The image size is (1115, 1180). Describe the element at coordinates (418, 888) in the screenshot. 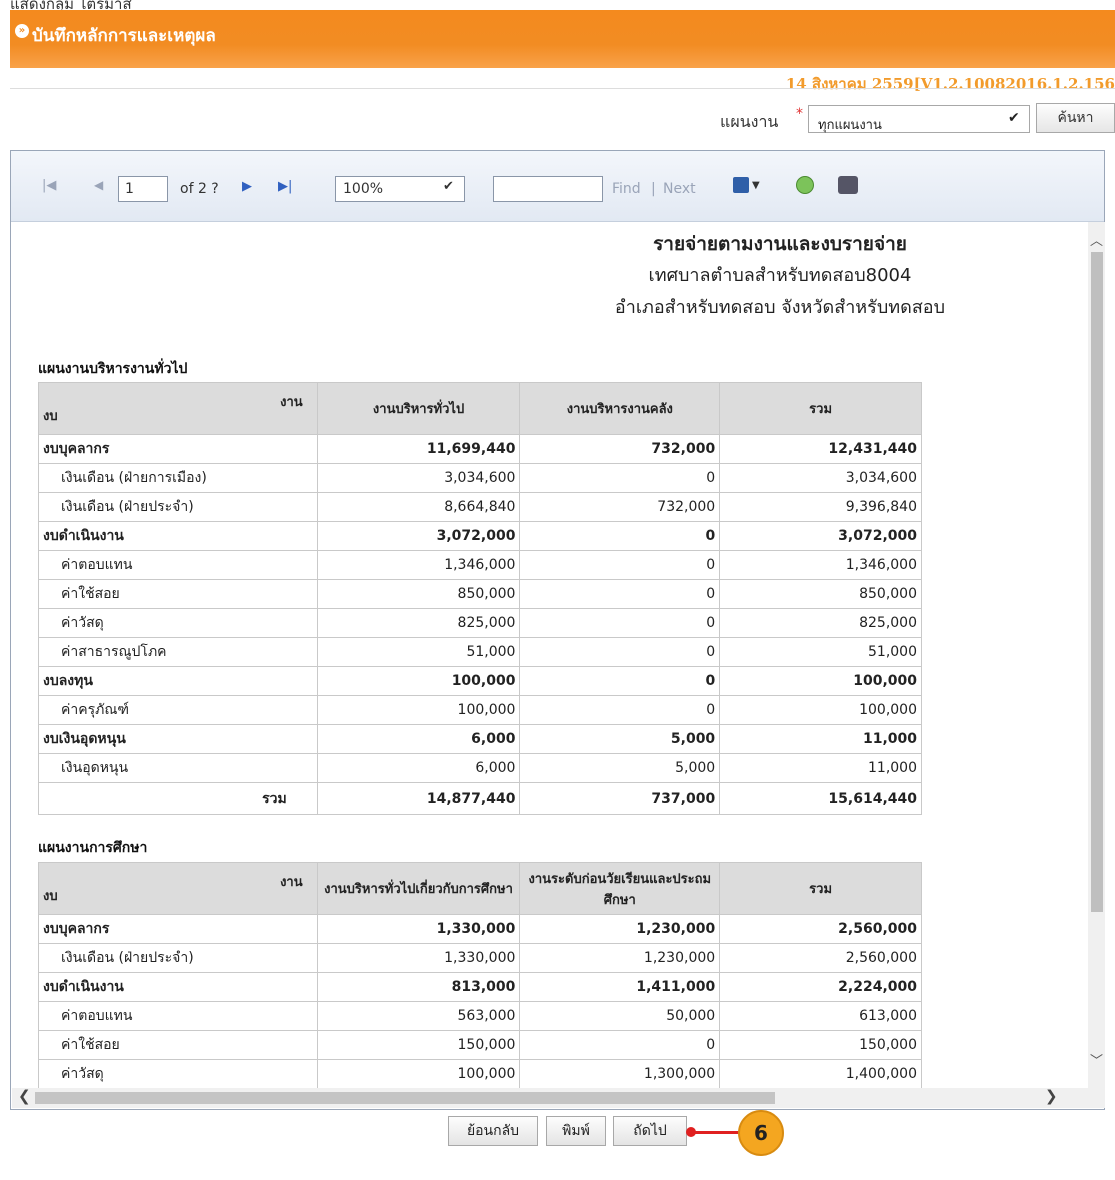

I see `column-header: งานบริหารทั่วไปเกี่ยวกับการศึกษา` at that location.